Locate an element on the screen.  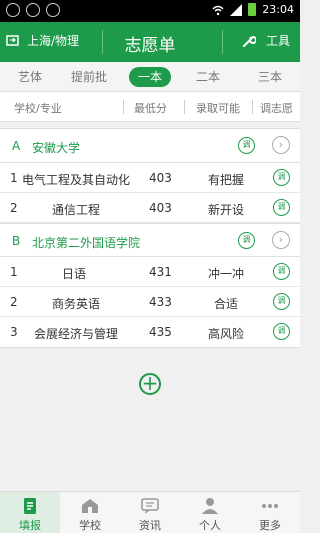
nav-schools: 学校 is located at coordinates (90, 512).